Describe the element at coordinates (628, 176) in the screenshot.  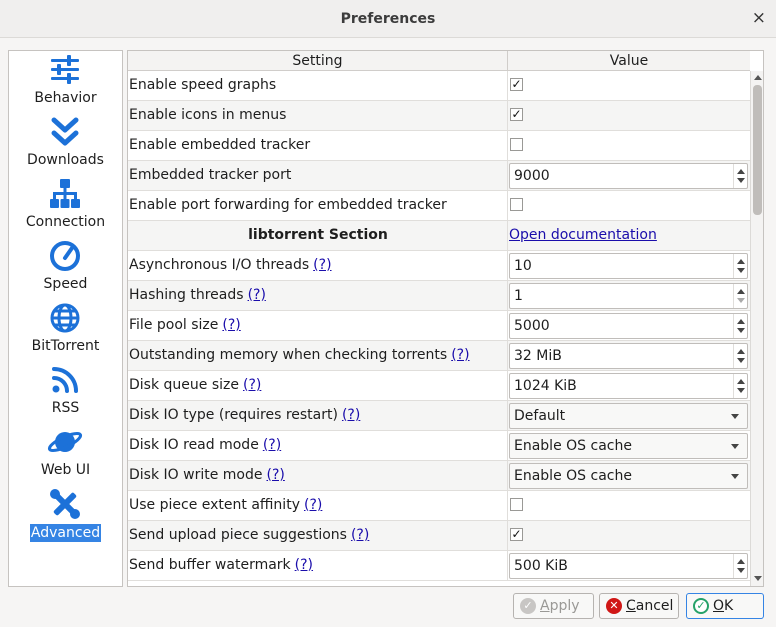
I see `setting-spinbox: 9000` at that location.